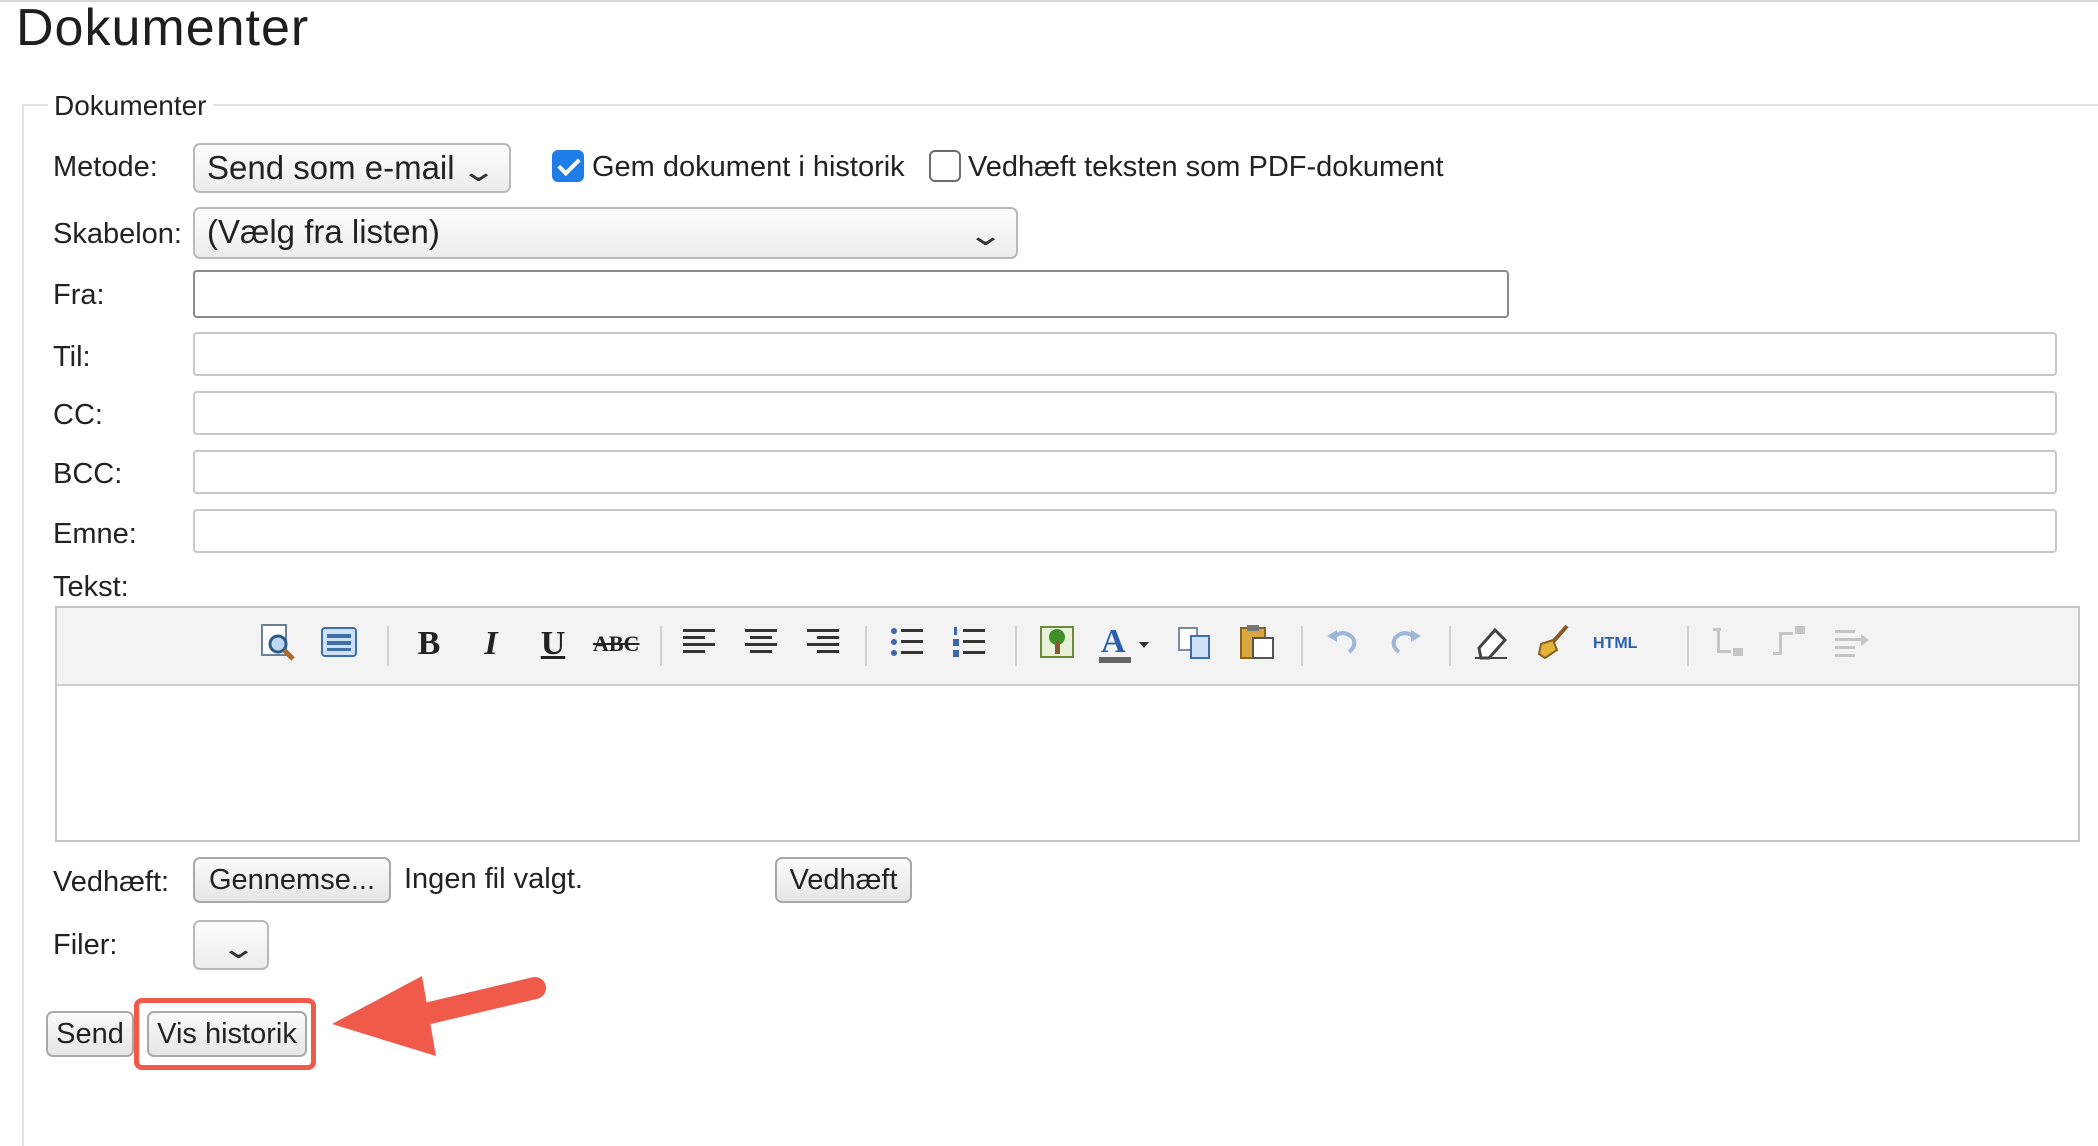 The image size is (2098, 1146). I want to click on template-select: (Vælg fra listen) ⌄, so click(605, 233).